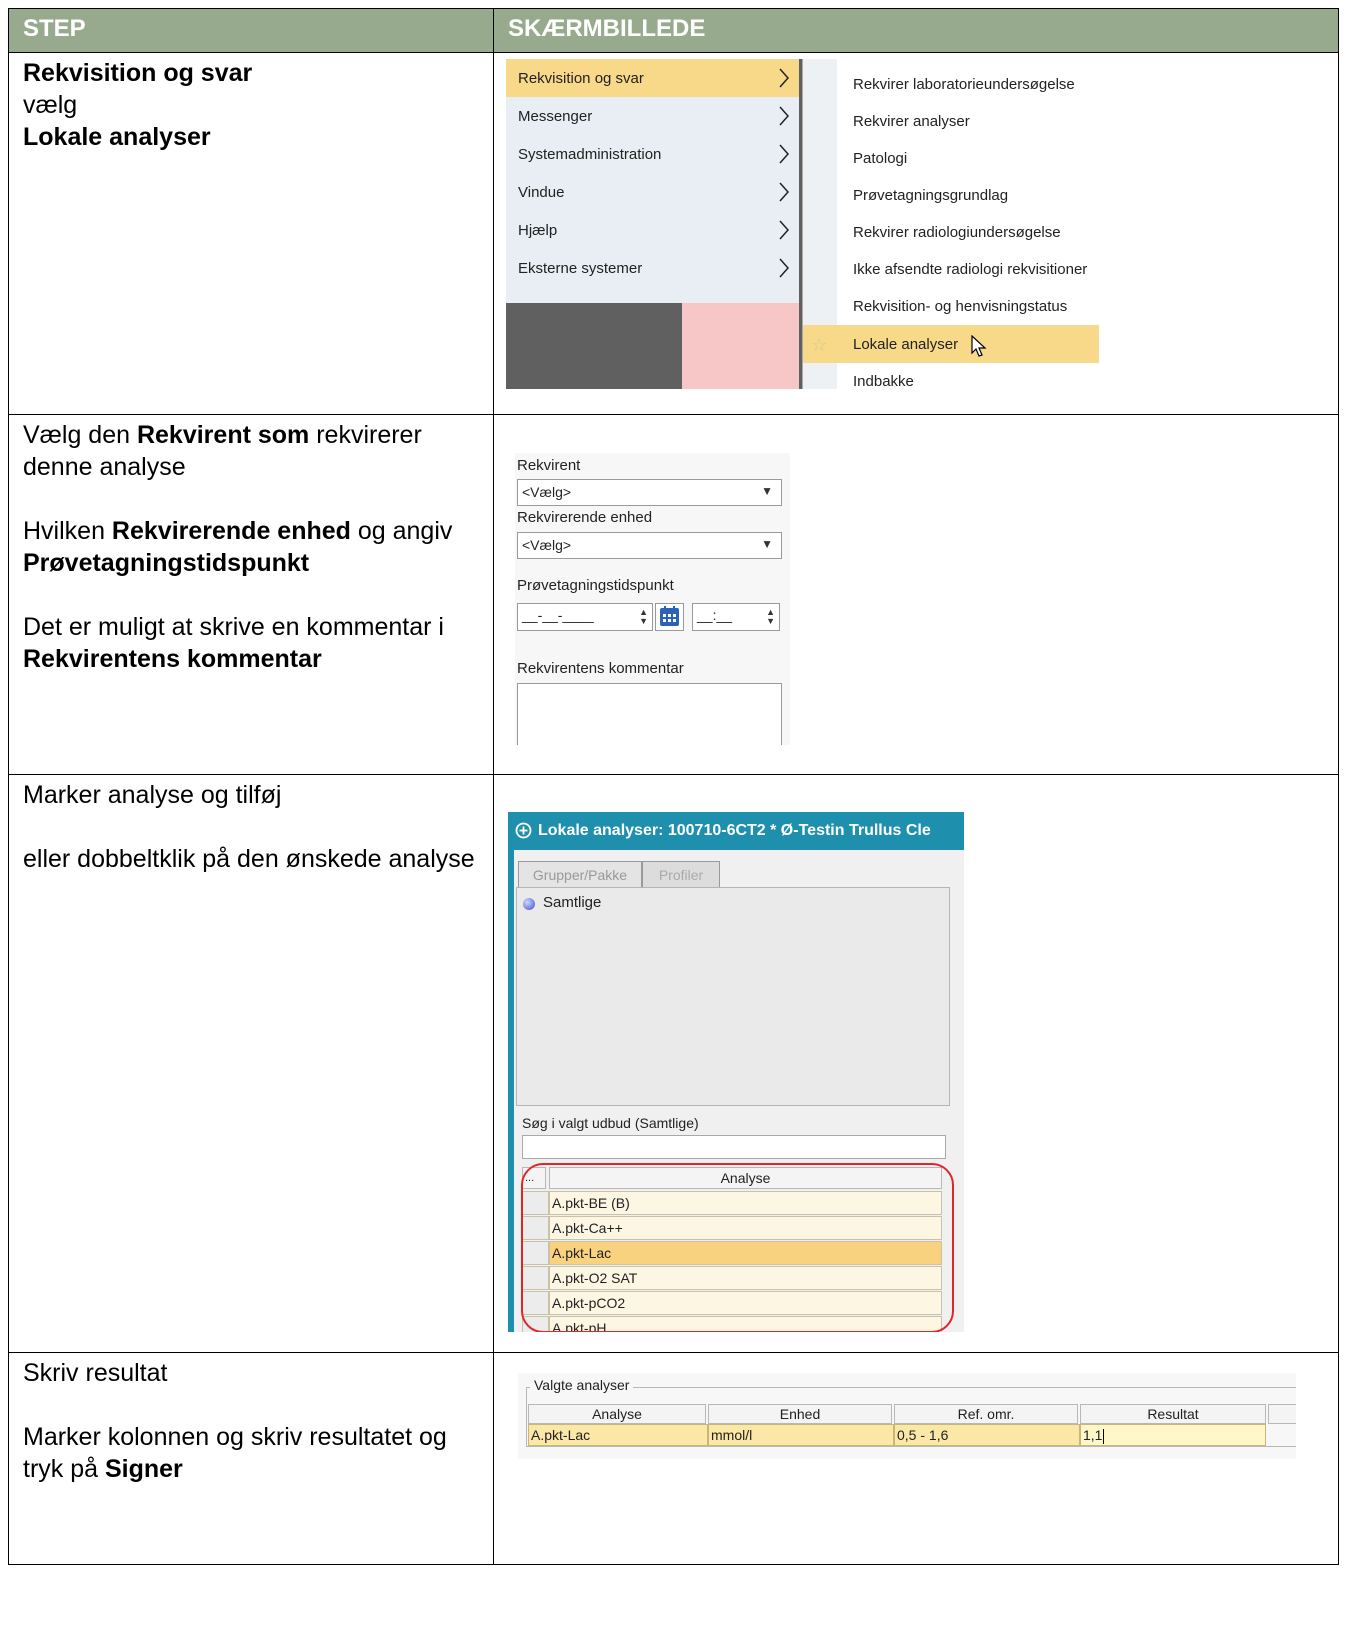 This screenshot has height=1630, width=1347. What do you see at coordinates (649, 545) in the screenshot?
I see `rekvirerende-enhed-select: <Vælg> ▼` at bounding box center [649, 545].